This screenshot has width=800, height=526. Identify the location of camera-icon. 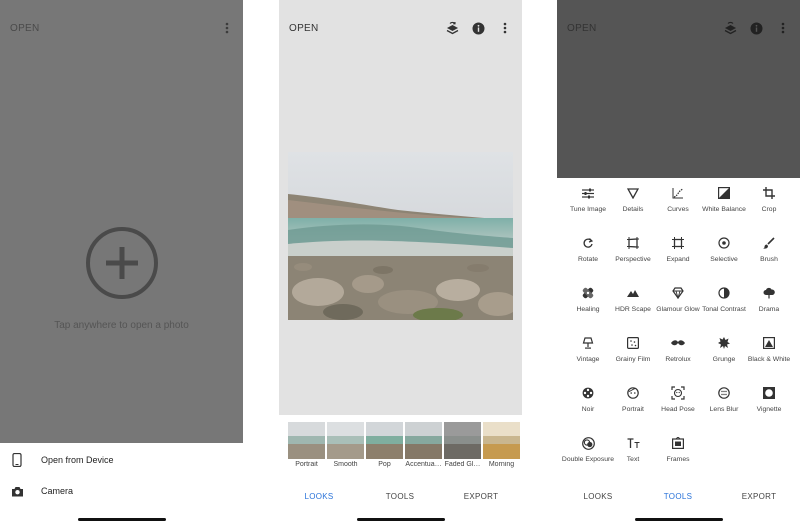
(17, 491).